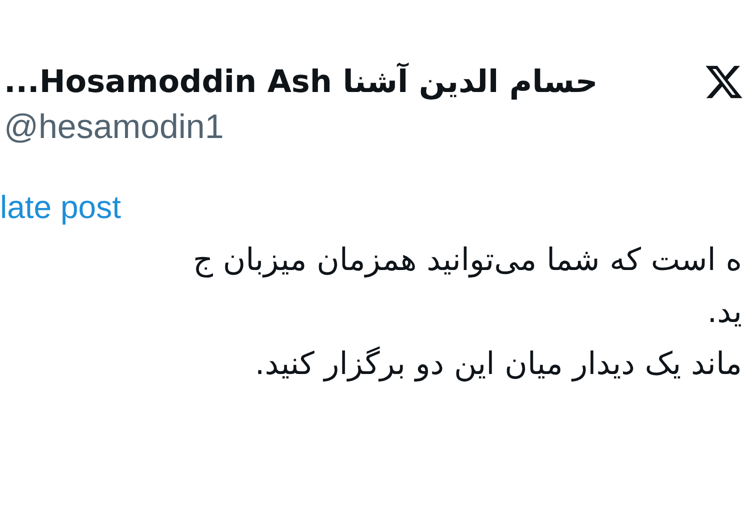 Image resolution: width=750 pixels, height=520 pixels. What do you see at coordinates (725, 312) in the screenshot?
I see `post-text-line: ید.` at bounding box center [725, 312].